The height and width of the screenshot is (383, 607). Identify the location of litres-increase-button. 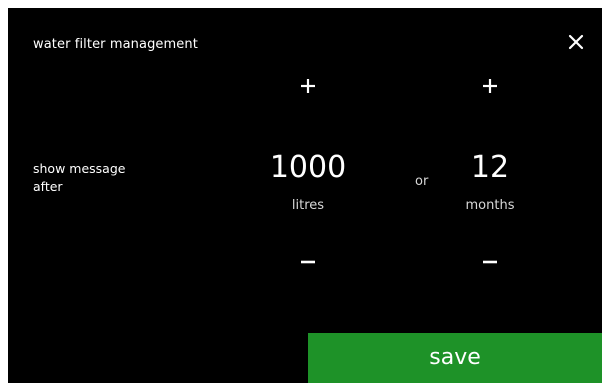
(308, 86).